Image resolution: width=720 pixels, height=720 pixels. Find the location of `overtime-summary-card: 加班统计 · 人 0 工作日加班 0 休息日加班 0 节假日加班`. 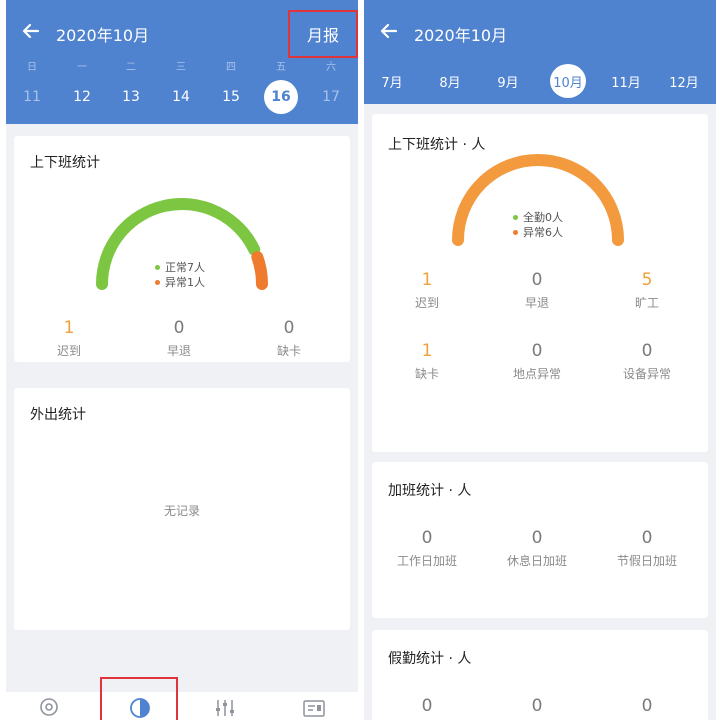

overtime-summary-card: 加班统计 · 人 0 工作日加班 0 休息日加班 0 节假日加班 is located at coordinates (540, 540).